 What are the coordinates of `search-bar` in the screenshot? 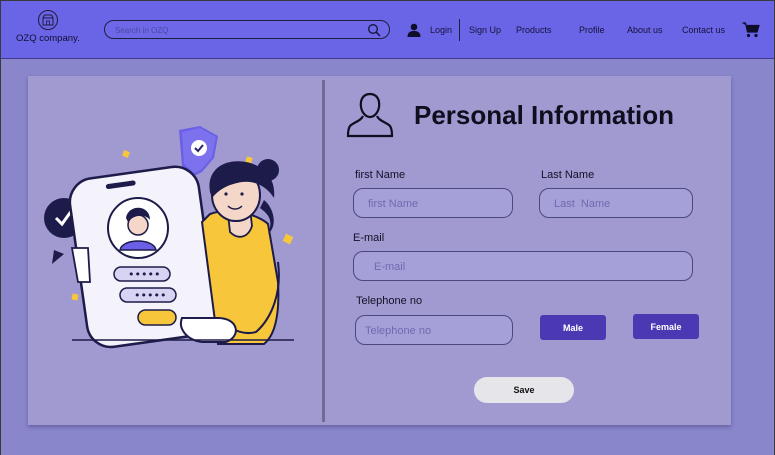 It's located at (247, 29).